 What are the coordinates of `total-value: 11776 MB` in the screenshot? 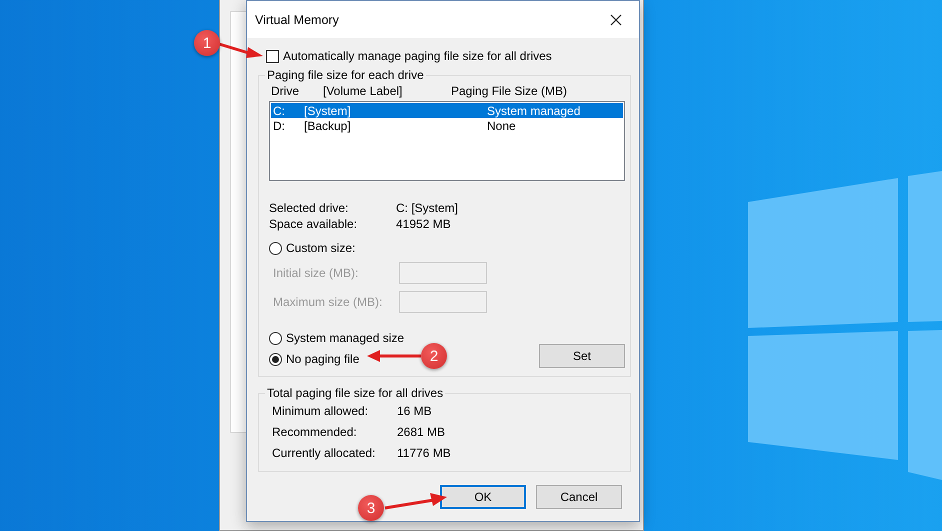 It's located at (424, 453).